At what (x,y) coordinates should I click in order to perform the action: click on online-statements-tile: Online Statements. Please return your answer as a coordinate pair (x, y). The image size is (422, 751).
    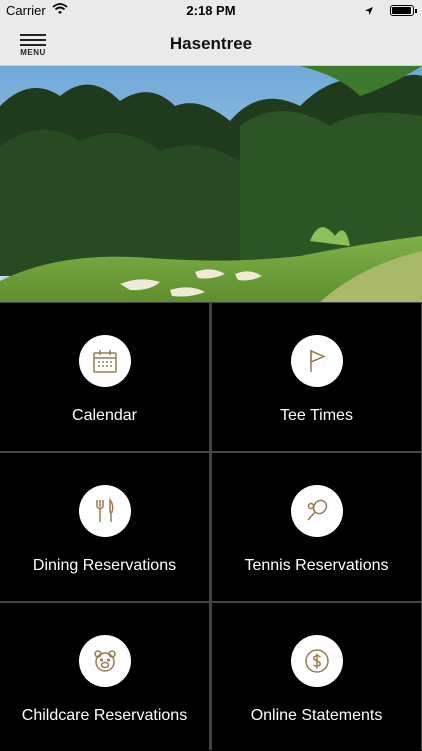
    Looking at the image, I should click on (316, 677).